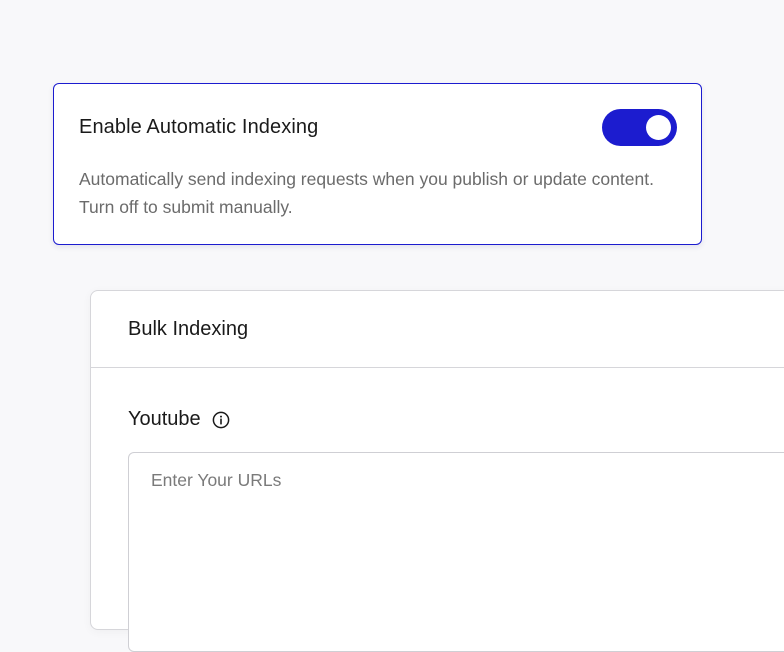 The image size is (784, 652). Describe the element at coordinates (658, 127) in the screenshot. I see `toggle-knob` at that location.